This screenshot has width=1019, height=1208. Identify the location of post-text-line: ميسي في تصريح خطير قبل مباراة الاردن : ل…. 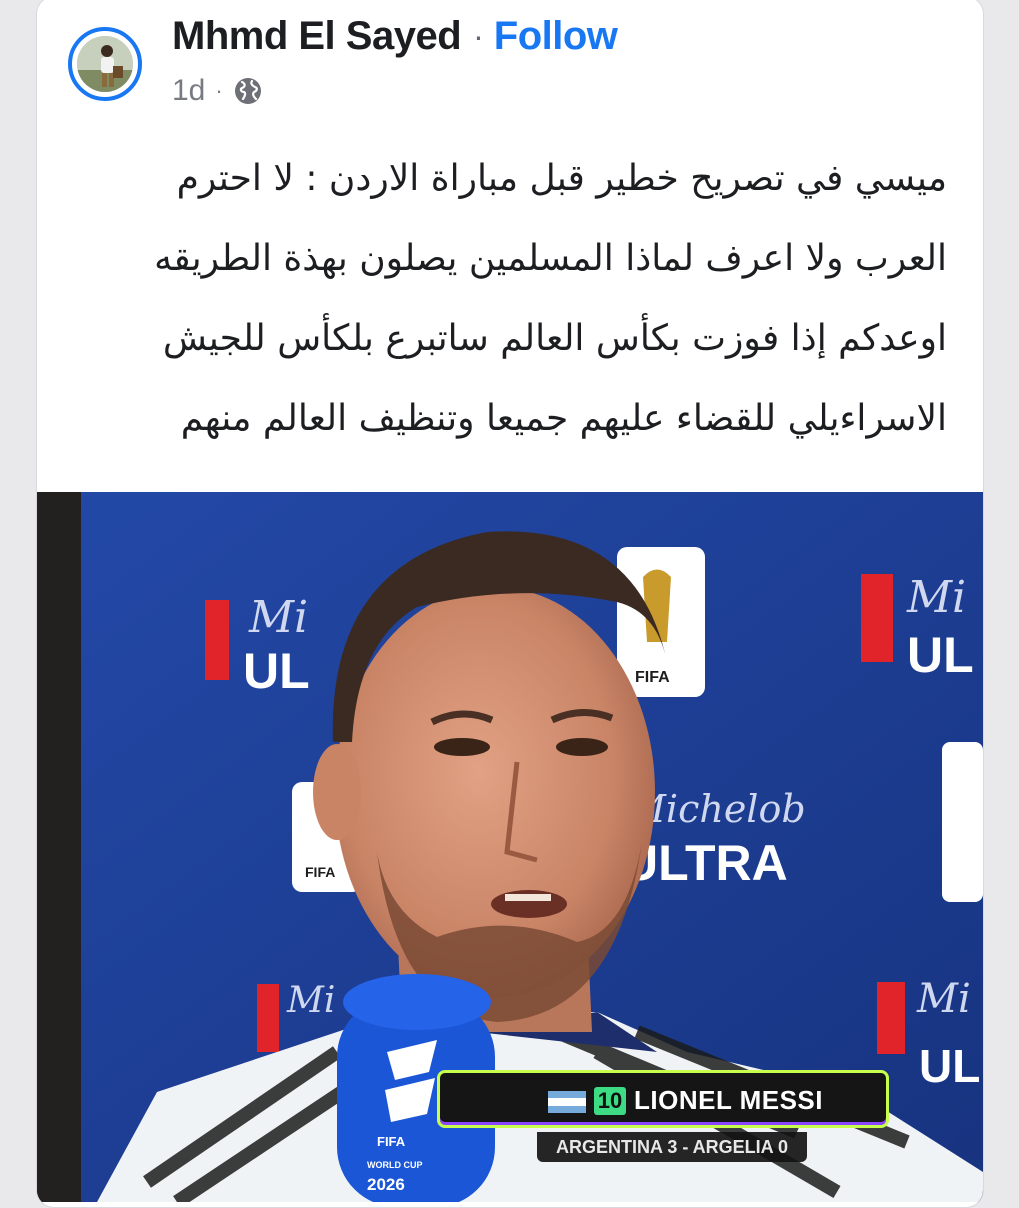
(561, 178).